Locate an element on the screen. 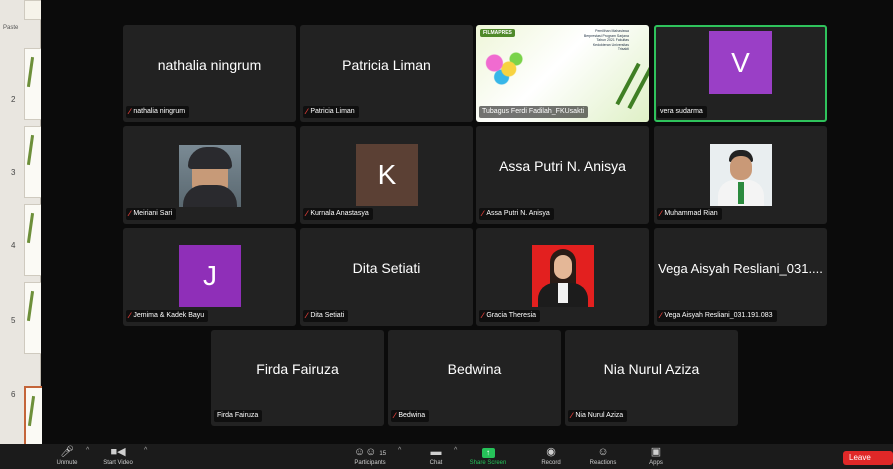 The width and height of the screenshot is (893, 469). participant-name: Firda Fairuza is located at coordinates (238, 415).